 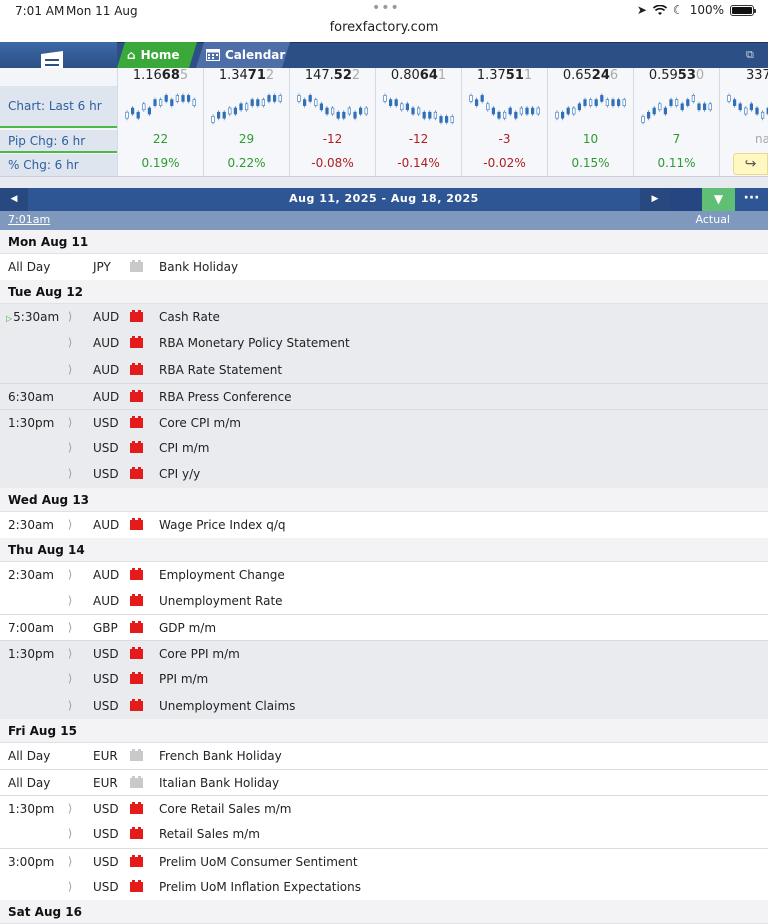 What do you see at coordinates (199, 654) in the screenshot?
I see `event-title: Core PPI m/m` at bounding box center [199, 654].